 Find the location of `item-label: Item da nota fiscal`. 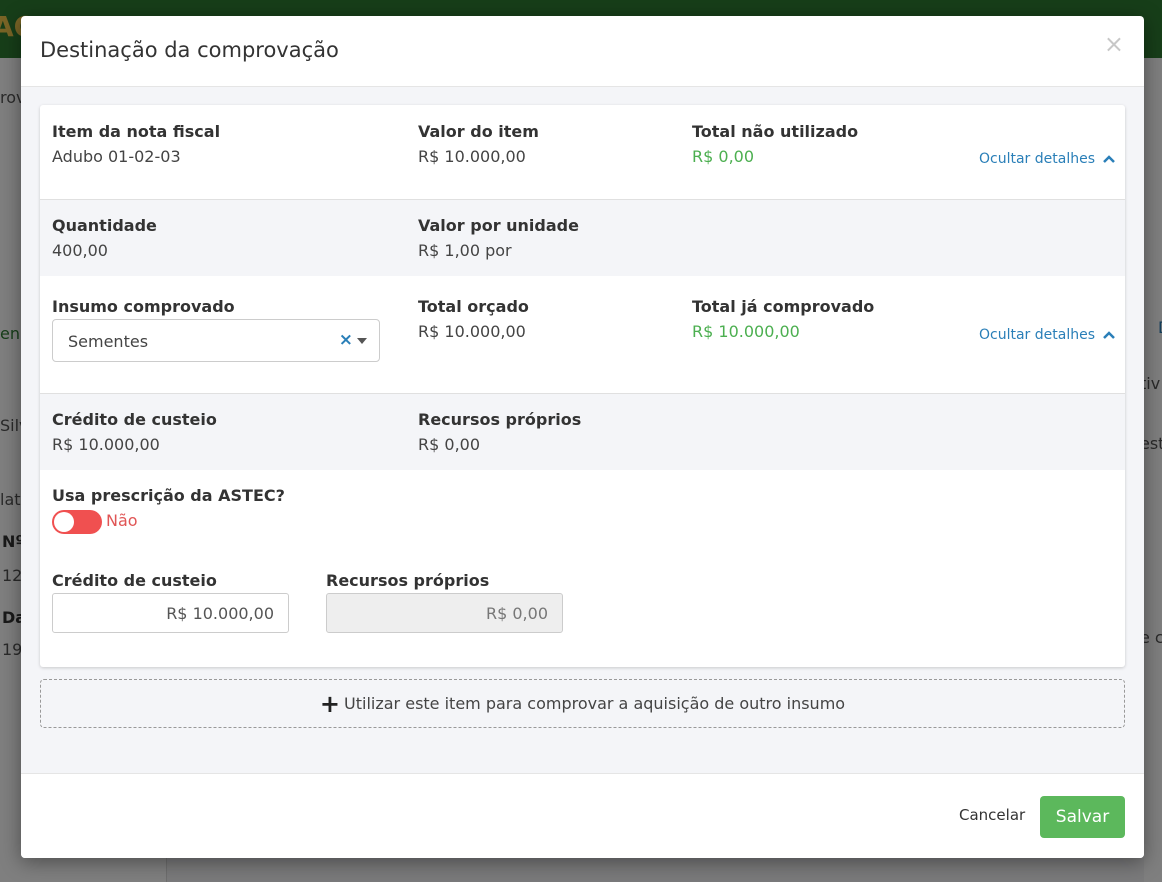

item-label: Item da nota fiscal is located at coordinates (136, 131).